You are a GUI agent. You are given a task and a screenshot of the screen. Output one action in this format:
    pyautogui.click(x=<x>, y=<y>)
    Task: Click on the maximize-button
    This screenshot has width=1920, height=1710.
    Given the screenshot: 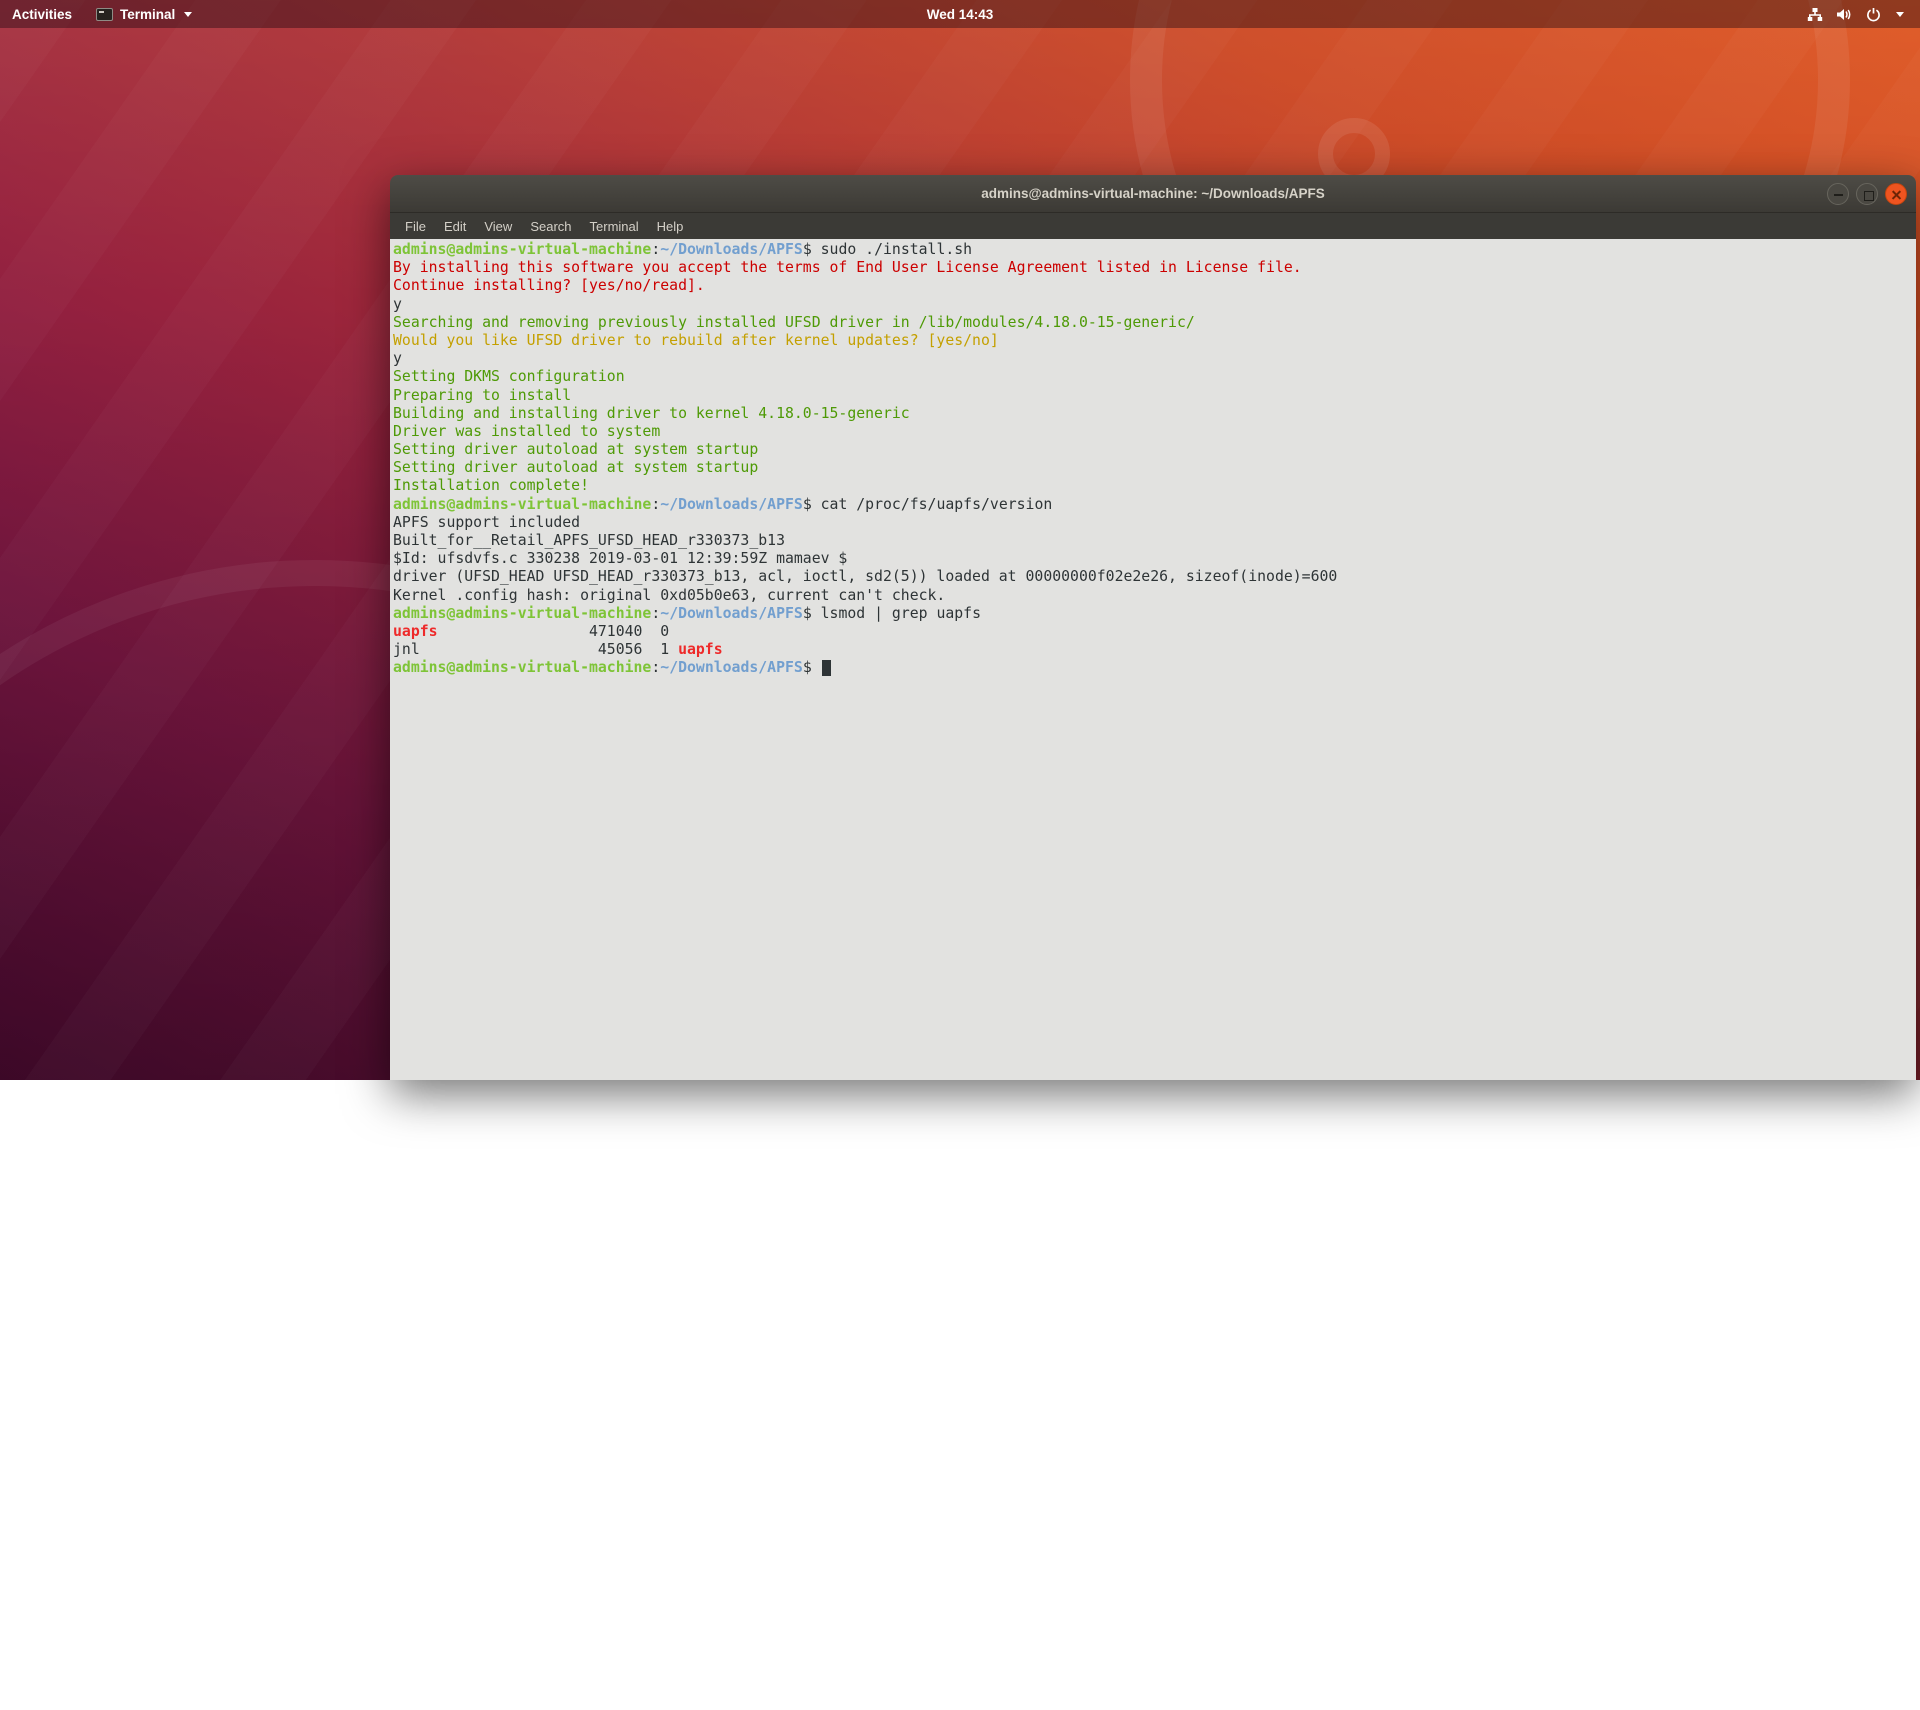 What is the action you would take?
    pyautogui.click(x=1867, y=194)
    